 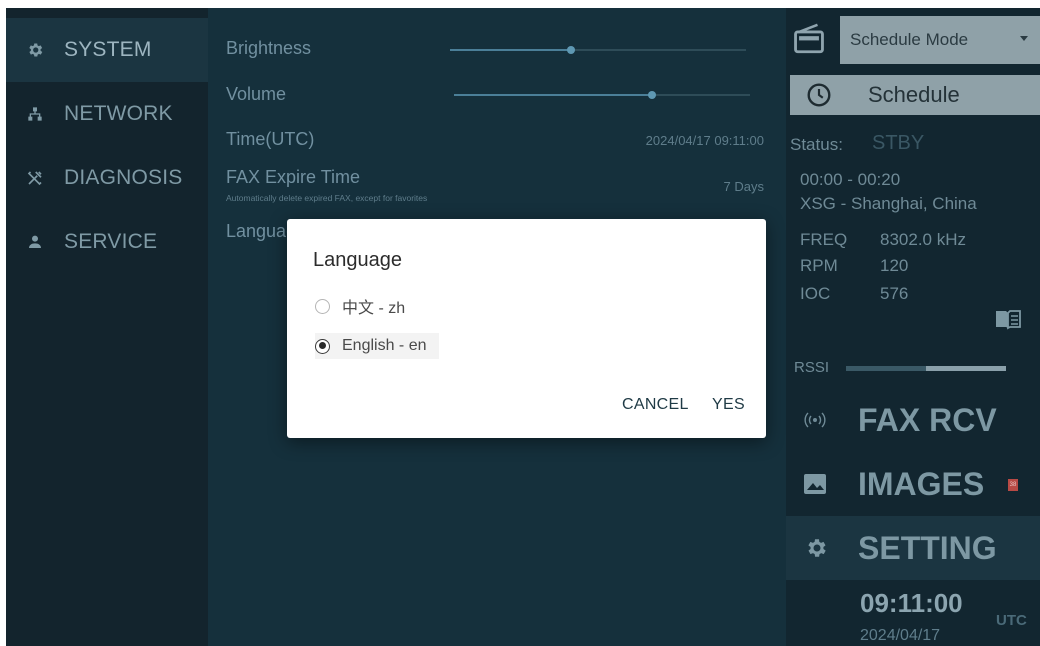 What do you see at coordinates (819, 97) in the screenshot?
I see `clock-icon` at bounding box center [819, 97].